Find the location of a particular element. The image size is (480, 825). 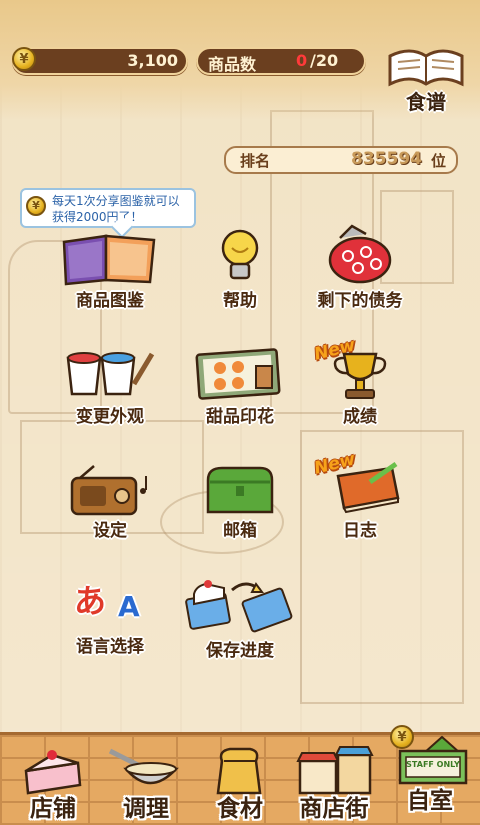

menu-item-debt: 剩下的债务 is located at coordinates (360, 267).